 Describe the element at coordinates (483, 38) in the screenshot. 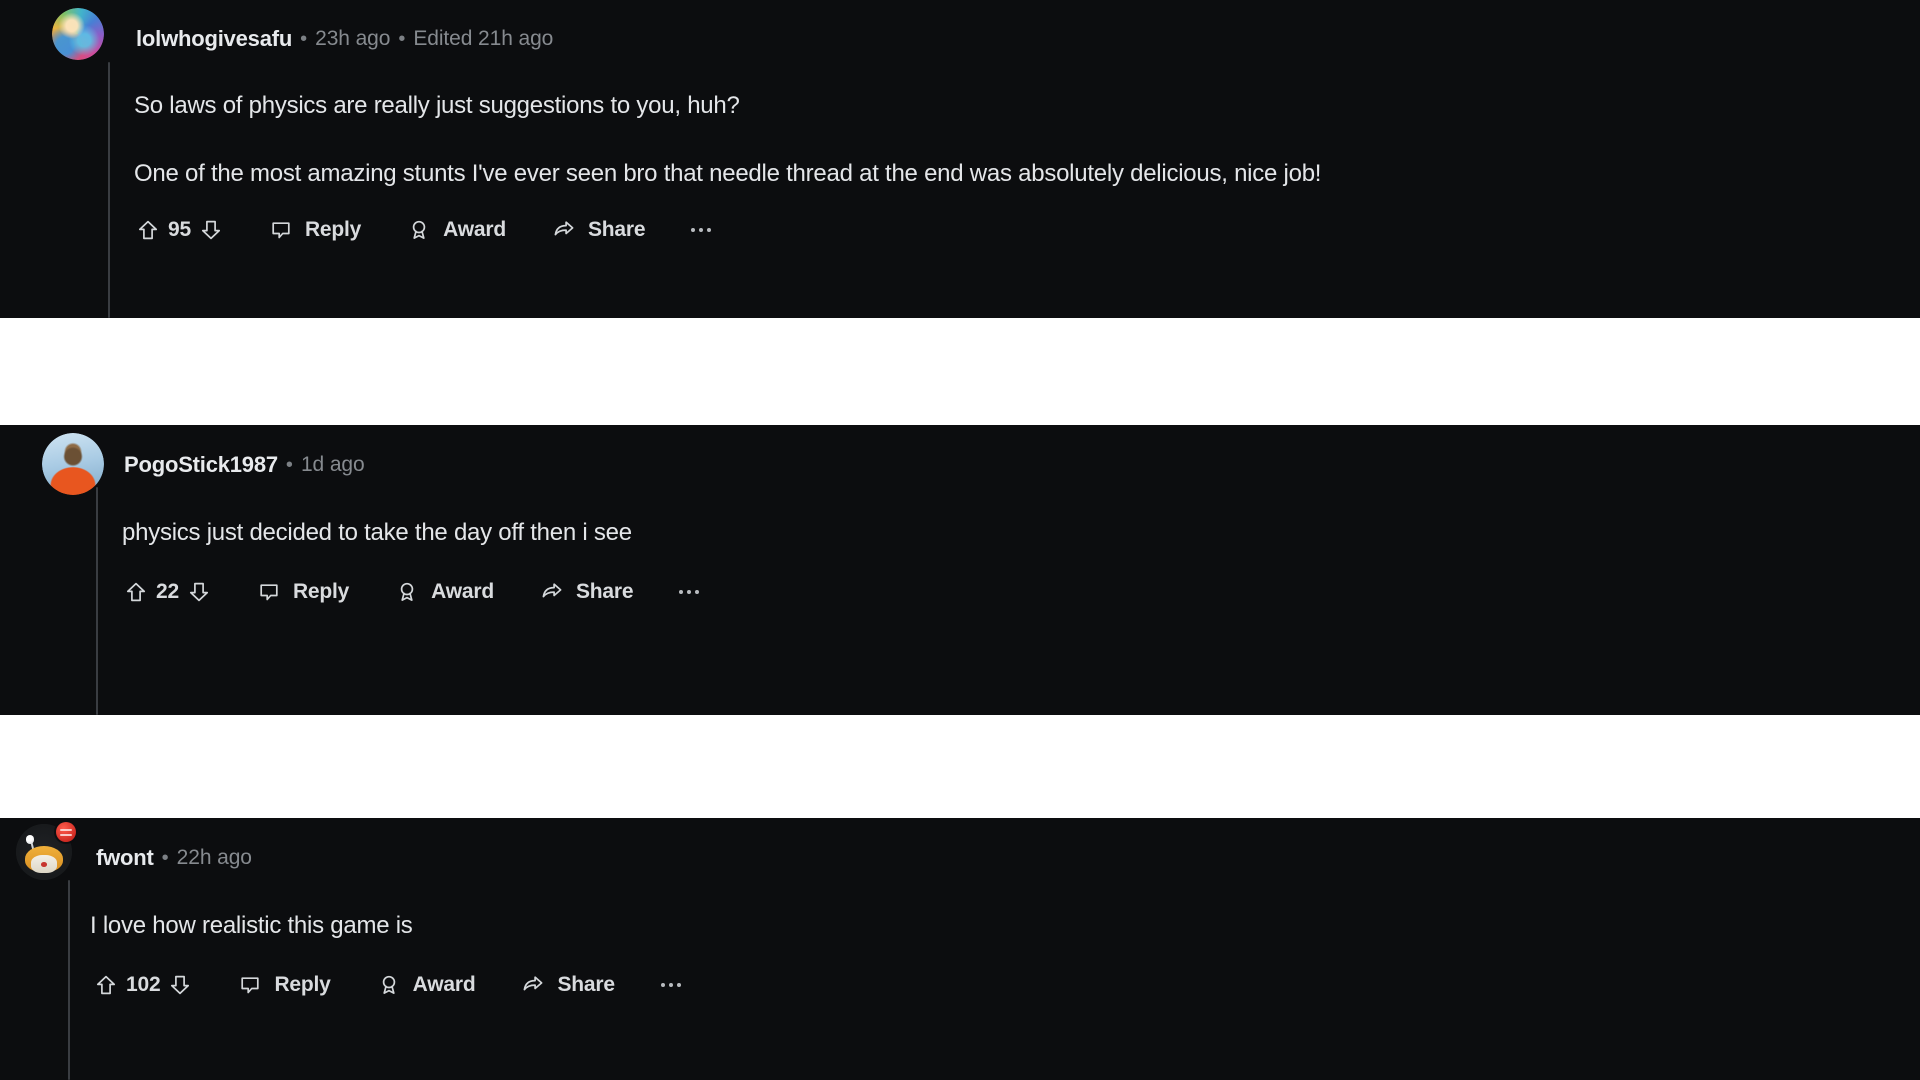

I see `comment-edited-timestamp: Edited 21h ago` at that location.